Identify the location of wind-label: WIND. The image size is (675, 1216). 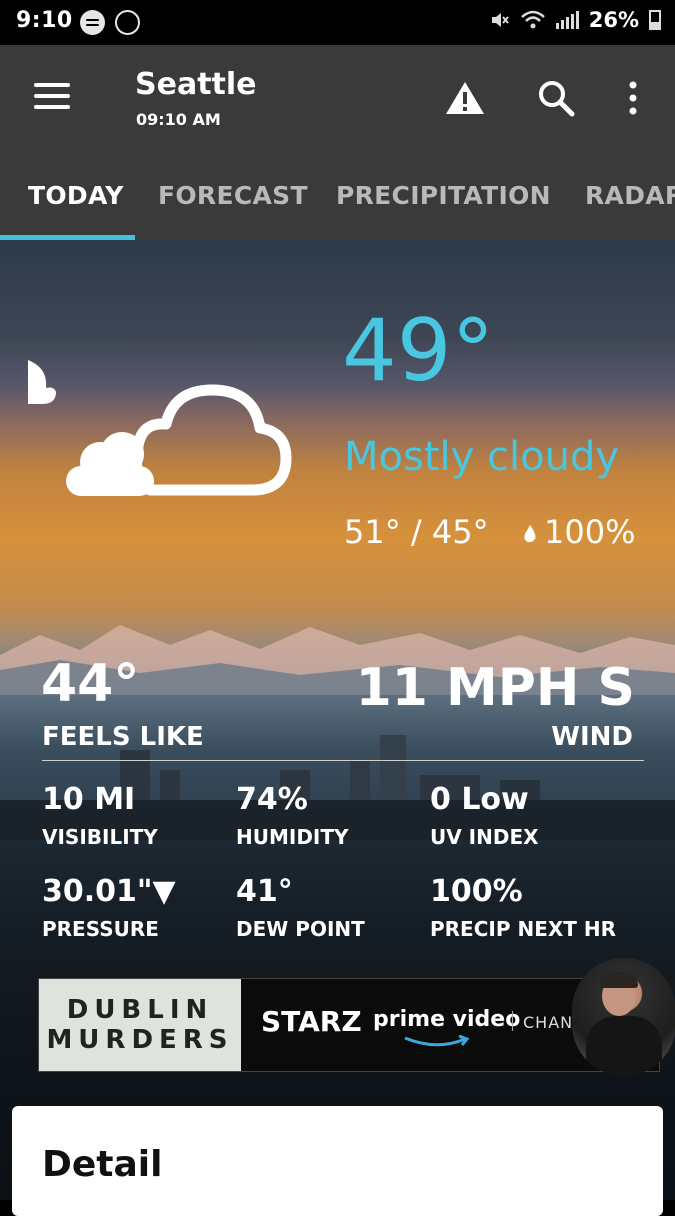
(592, 737).